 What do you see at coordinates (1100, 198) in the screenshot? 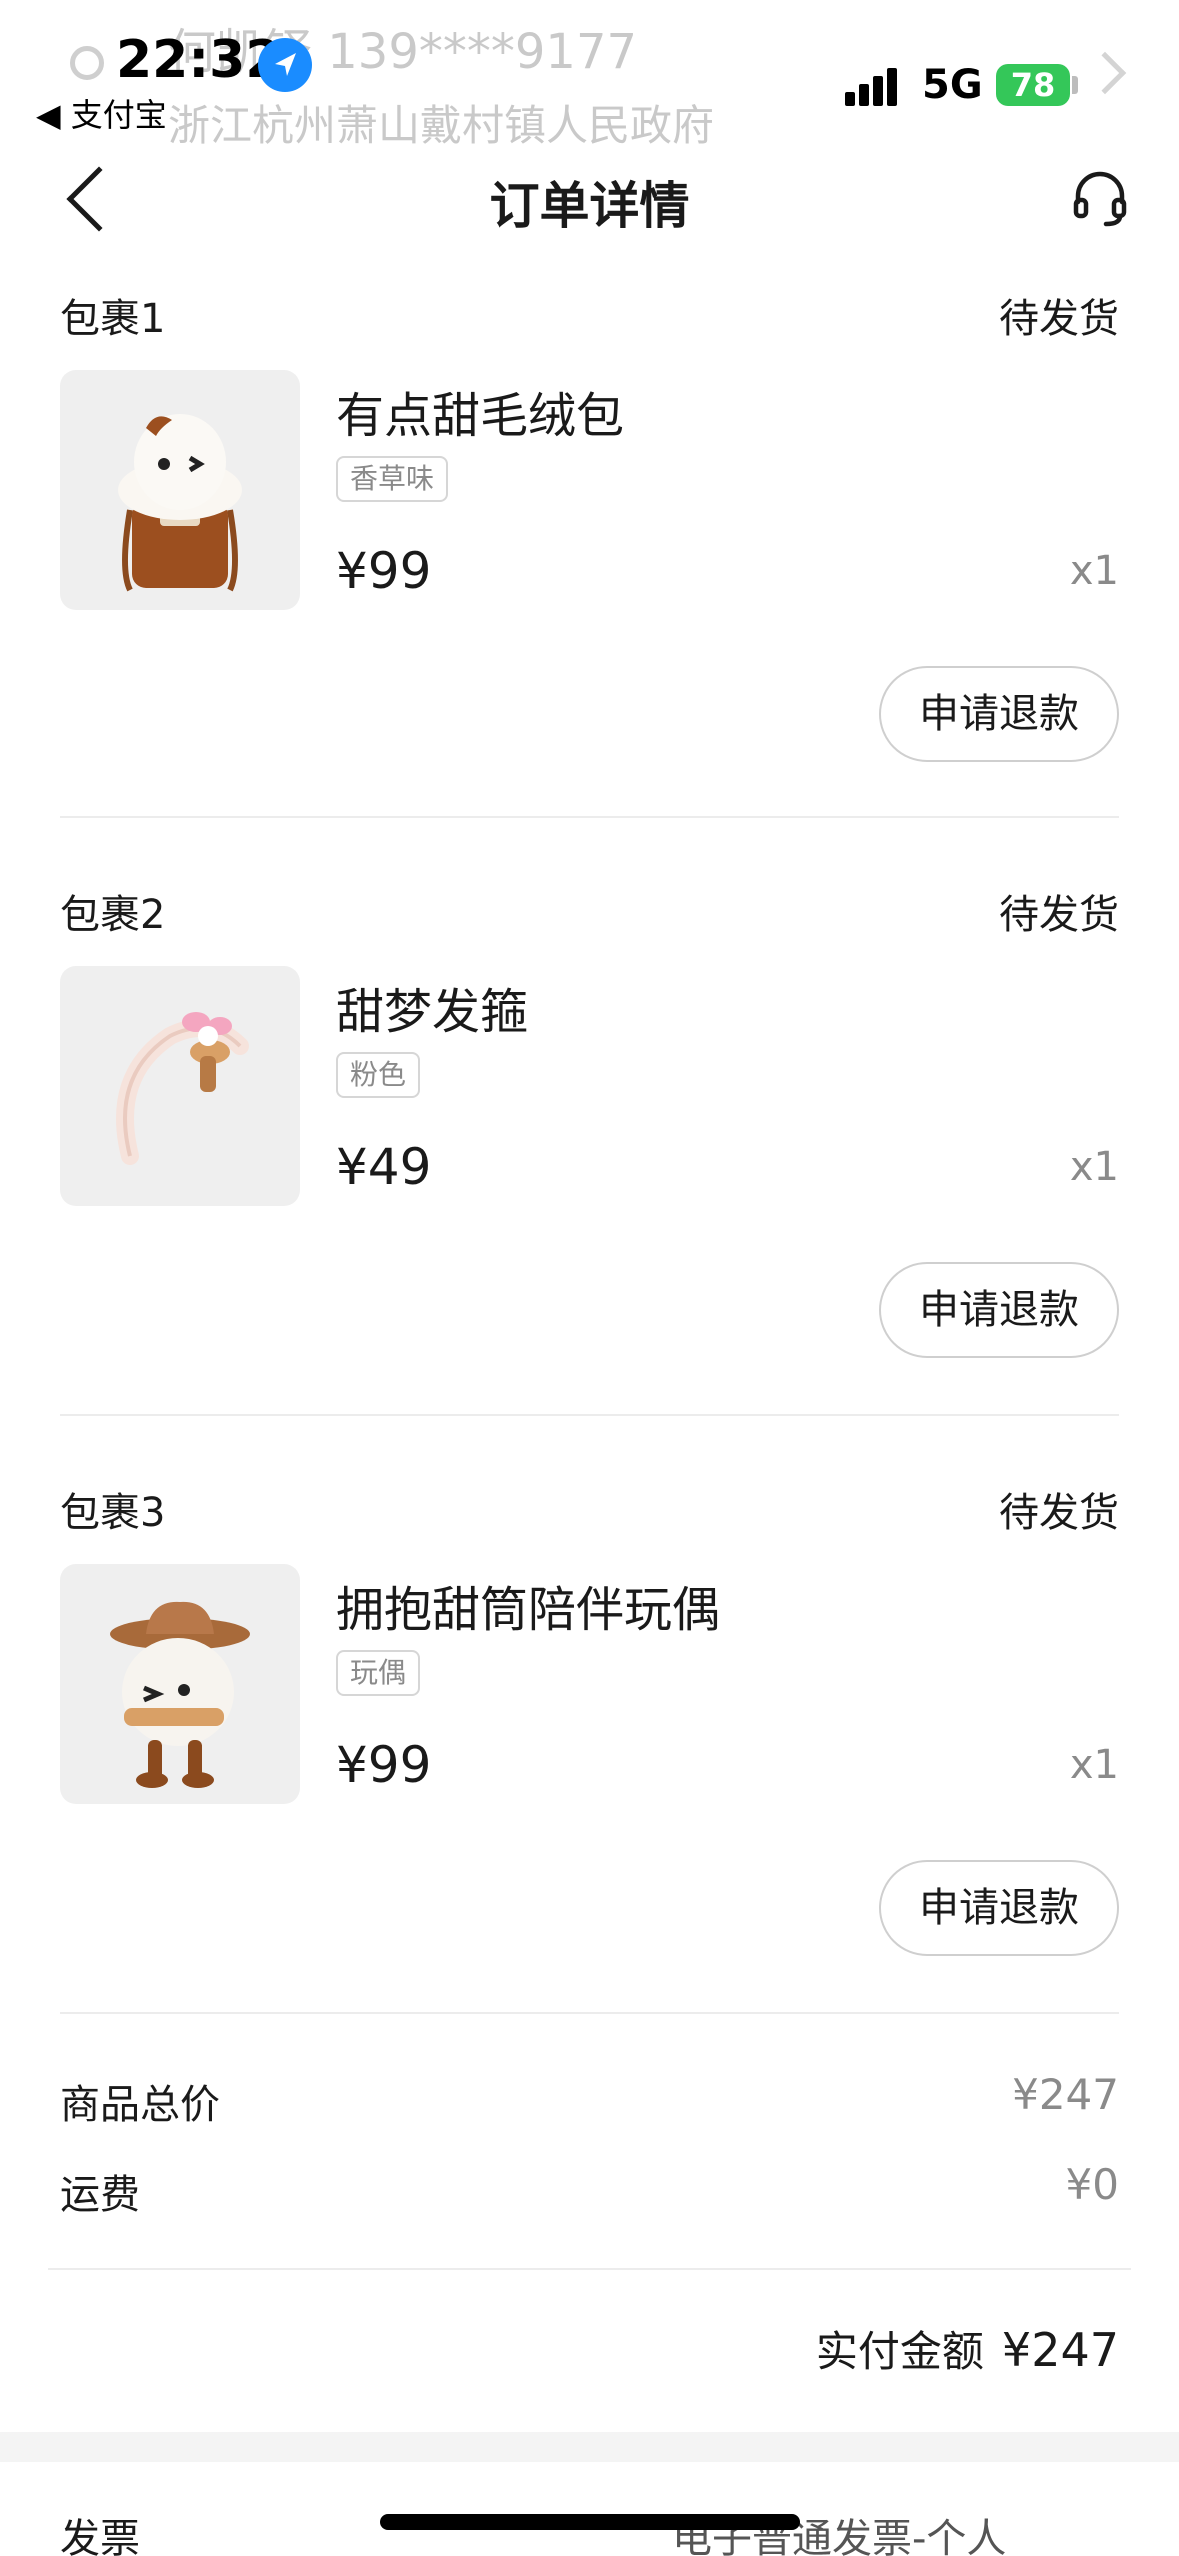
I see `headset-icon` at bounding box center [1100, 198].